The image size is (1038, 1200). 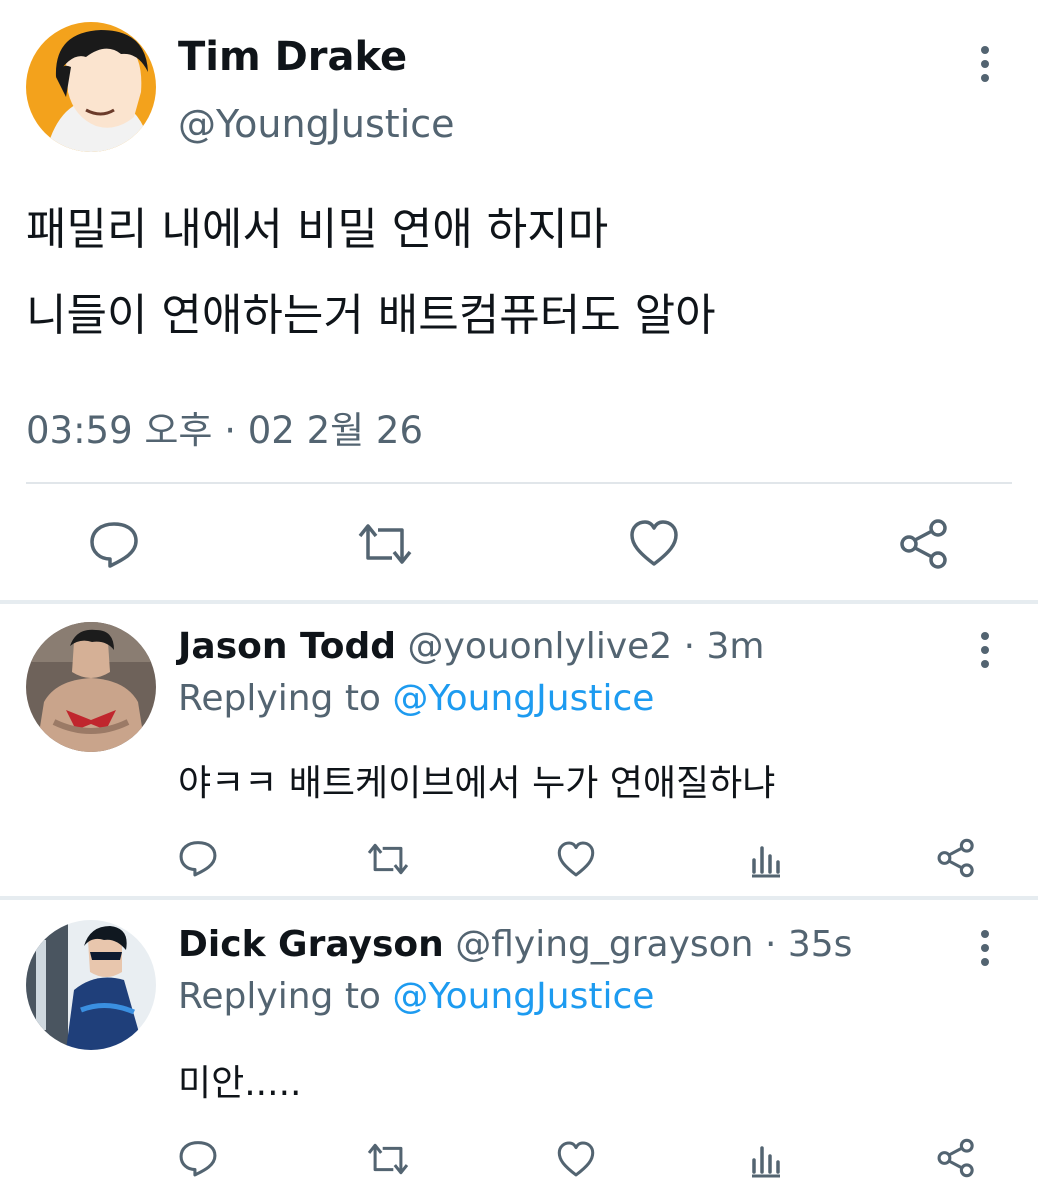 I want to click on author-avatar, so click(x=91, y=87).